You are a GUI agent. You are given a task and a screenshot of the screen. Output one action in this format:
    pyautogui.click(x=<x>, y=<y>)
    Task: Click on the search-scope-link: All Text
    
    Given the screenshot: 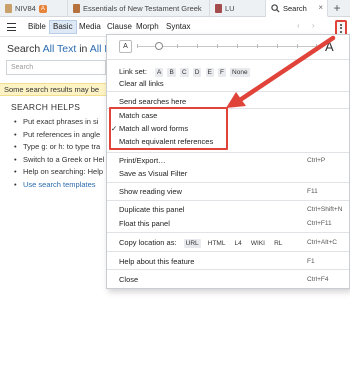 What is the action you would take?
    pyautogui.click(x=60, y=49)
    